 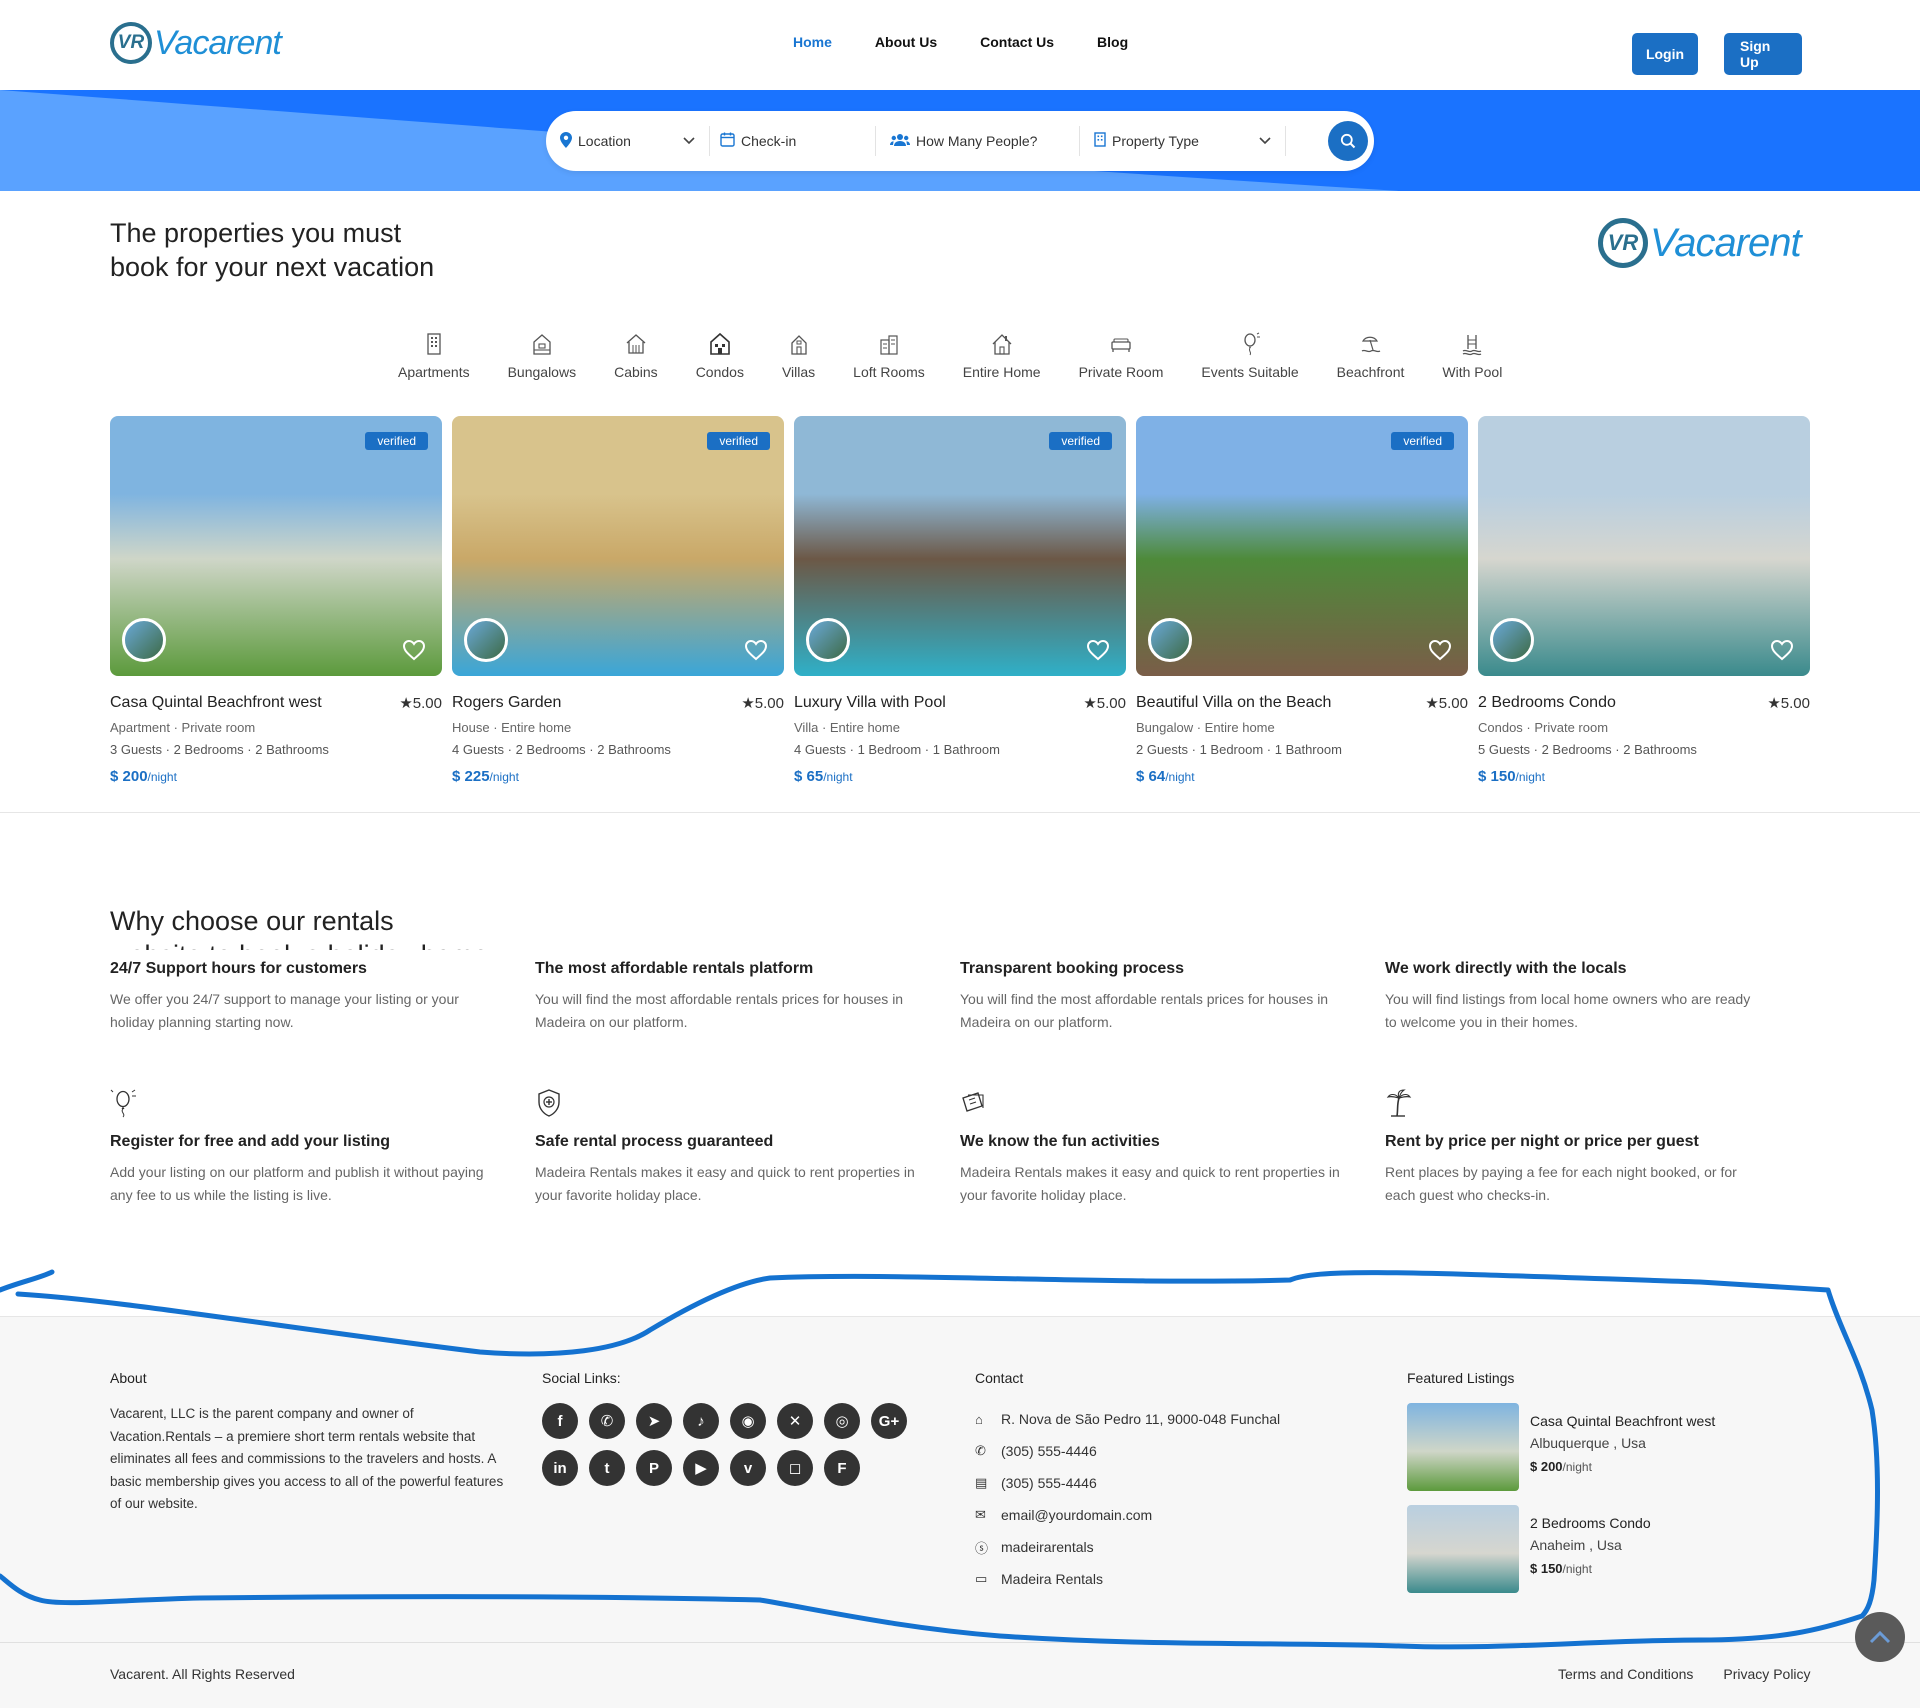 What do you see at coordinates (1588, 1443) in the screenshot?
I see `featured-location: Albuquerque , Usa` at bounding box center [1588, 1443].